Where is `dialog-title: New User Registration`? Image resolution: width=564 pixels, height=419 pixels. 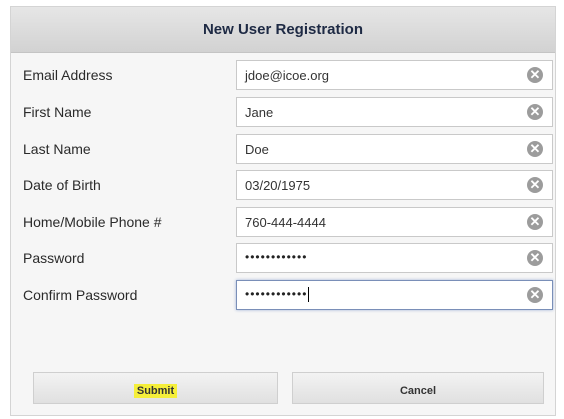
dialog-title: New User Registration is located at coordinates (283, 29).